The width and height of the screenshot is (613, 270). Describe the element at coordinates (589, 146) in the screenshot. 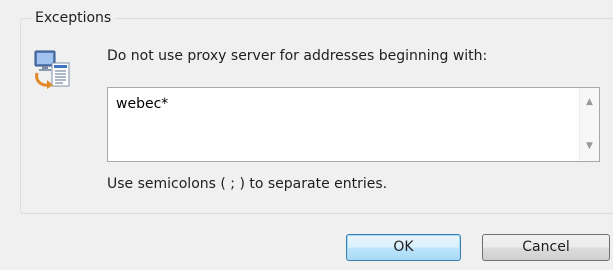

I see `scroll-down-arrow-icon: ▼` at that location.